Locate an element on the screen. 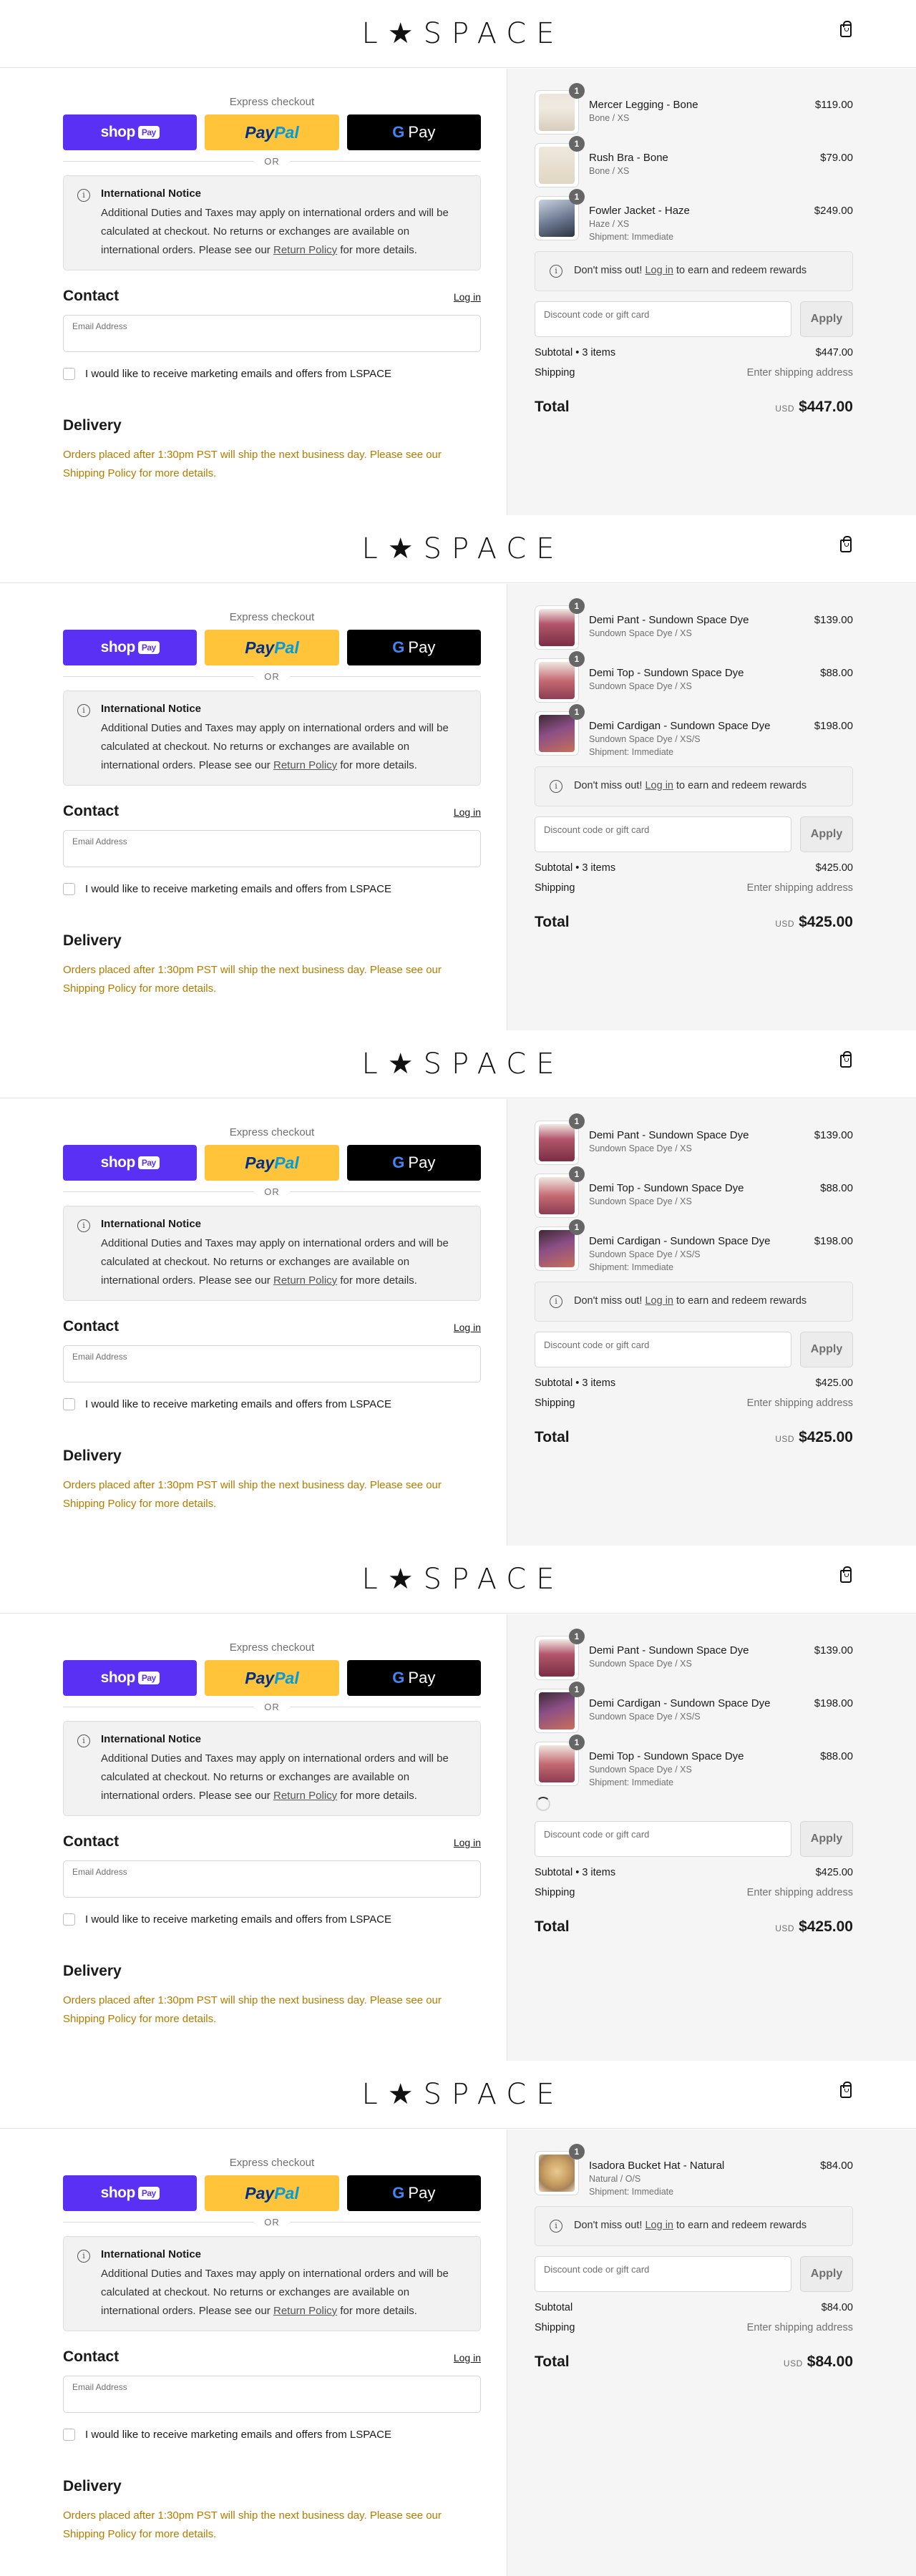  product-name: Mercer Legging - Bone is located at coordinates (643, 105).